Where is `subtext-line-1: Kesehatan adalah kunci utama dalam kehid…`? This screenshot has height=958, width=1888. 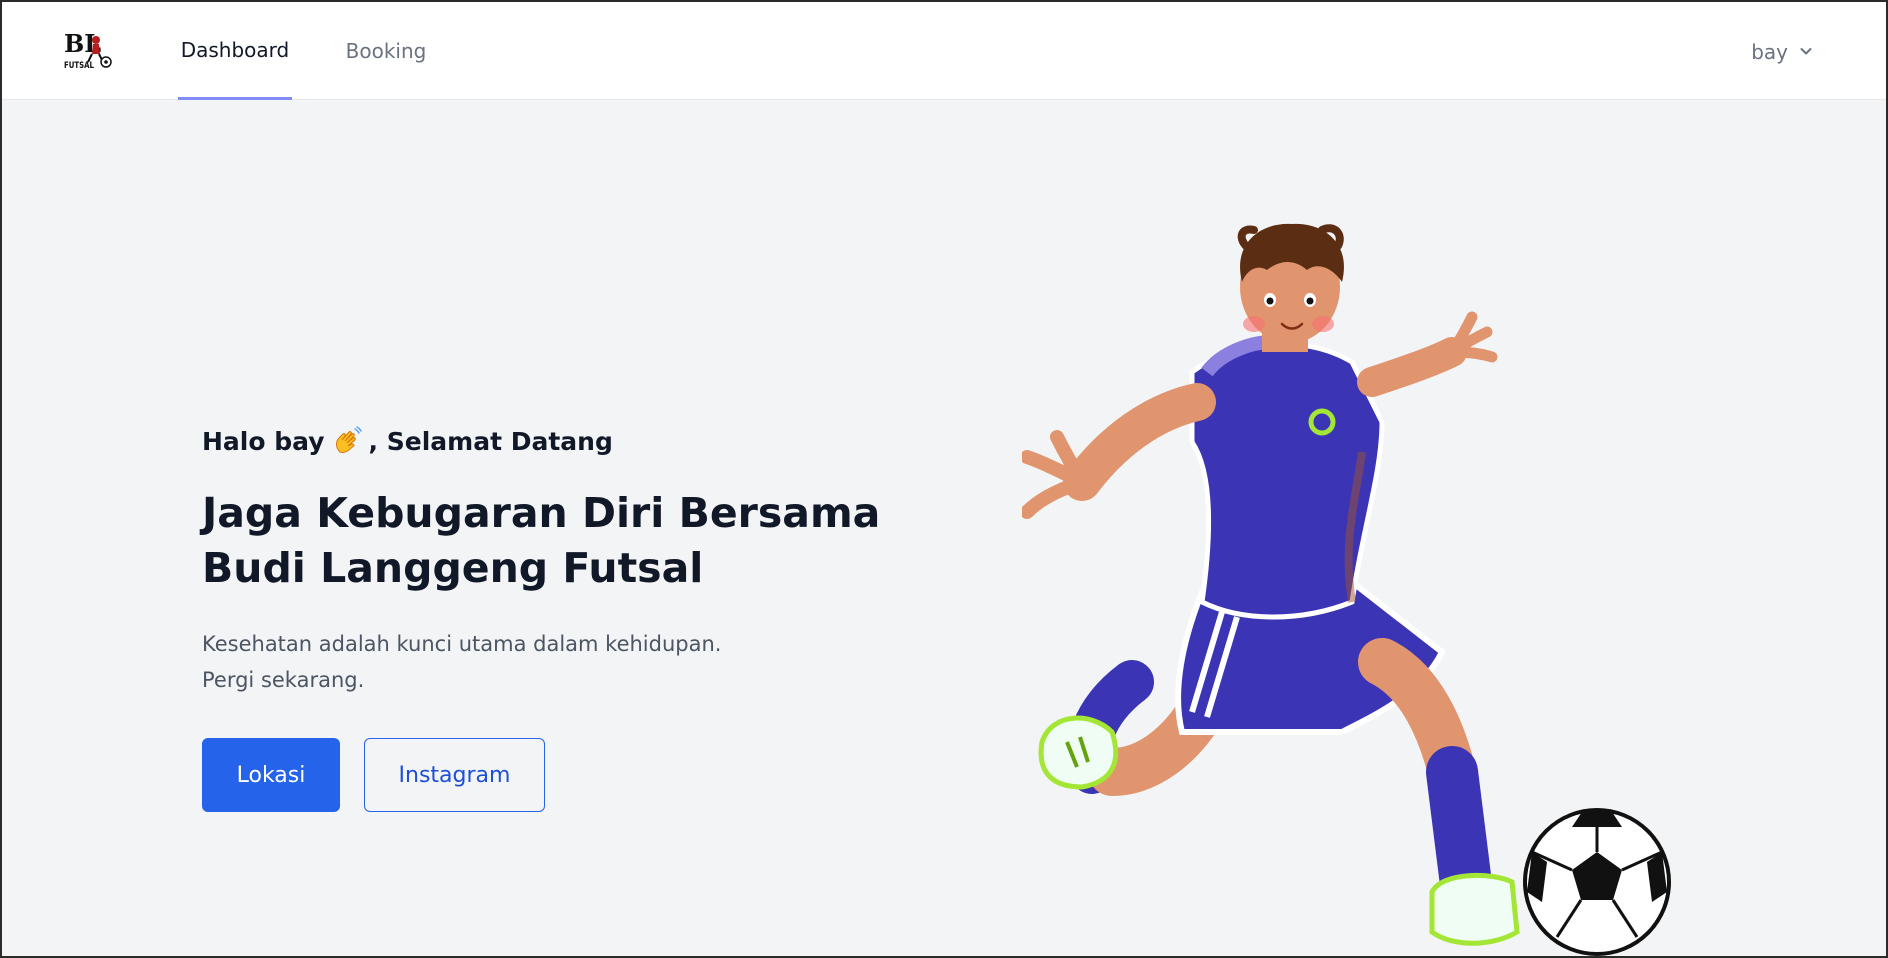
subtext-line-1: Kesehatan adalah kunci utama dalam kehid… is located at coordinates (462, 644).